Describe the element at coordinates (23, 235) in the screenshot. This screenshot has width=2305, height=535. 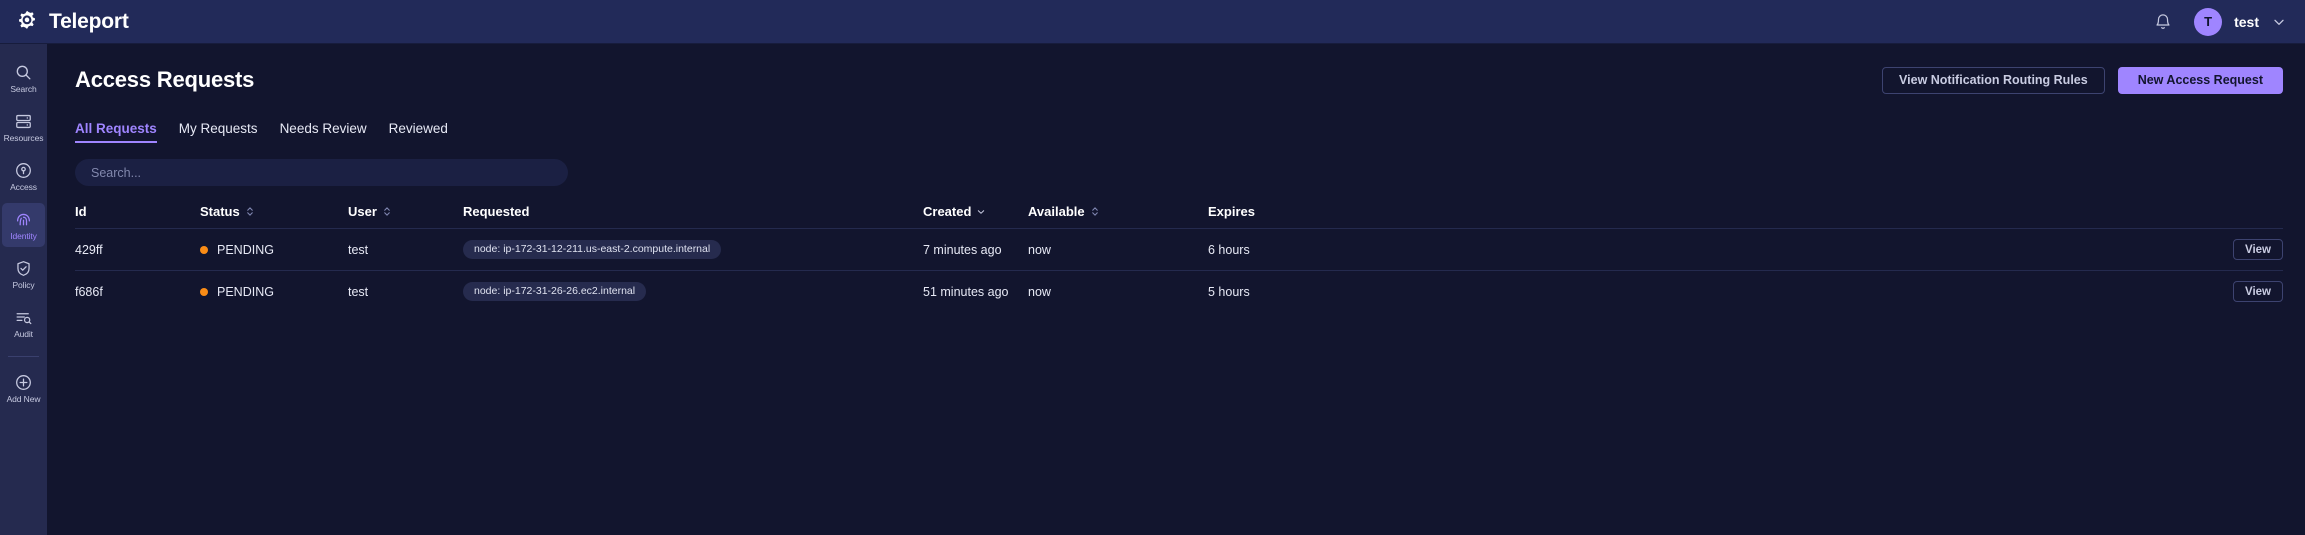
I see `sidebar-item-label: Identity` at that location.